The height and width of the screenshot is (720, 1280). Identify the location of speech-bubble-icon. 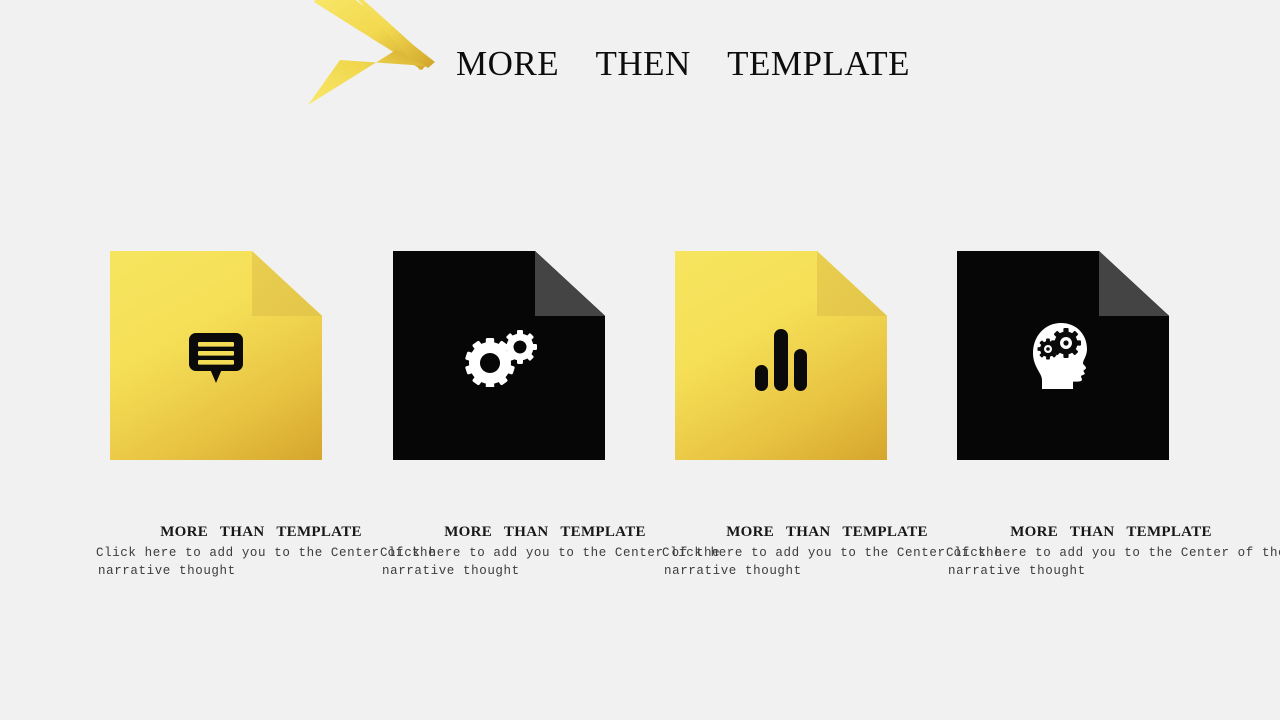
(216, 355).